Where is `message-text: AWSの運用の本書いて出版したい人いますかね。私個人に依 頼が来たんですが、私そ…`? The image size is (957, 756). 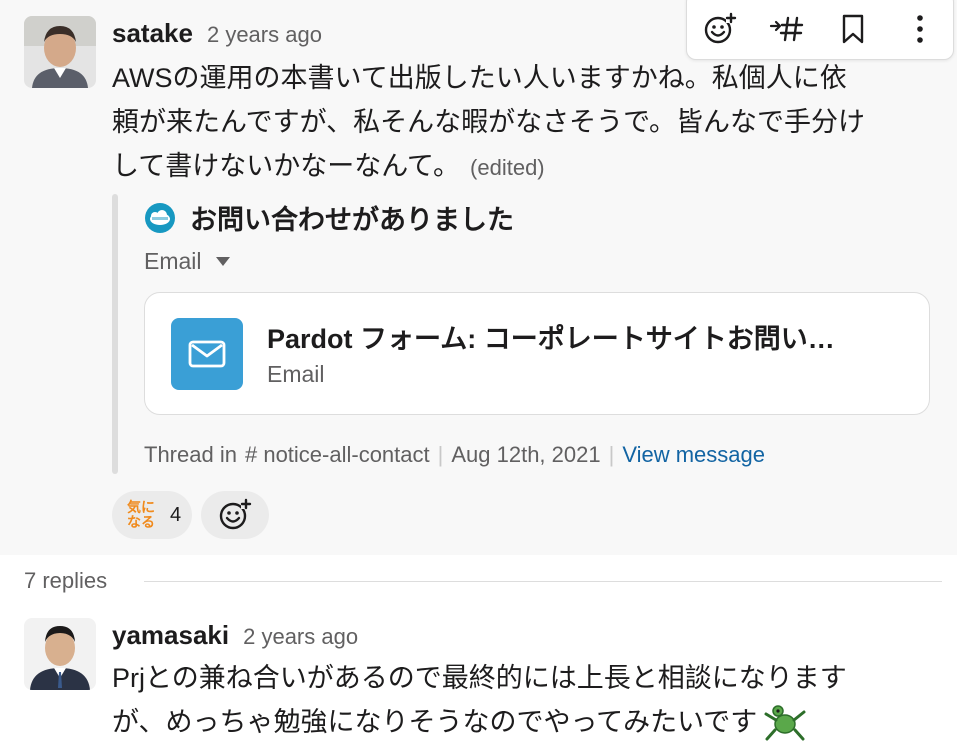
message-text: AWSの運用の本書いて出版したい人いますかね。私個人に依 頼が来たんですが、私そ… is located at coordinates (488, 123).